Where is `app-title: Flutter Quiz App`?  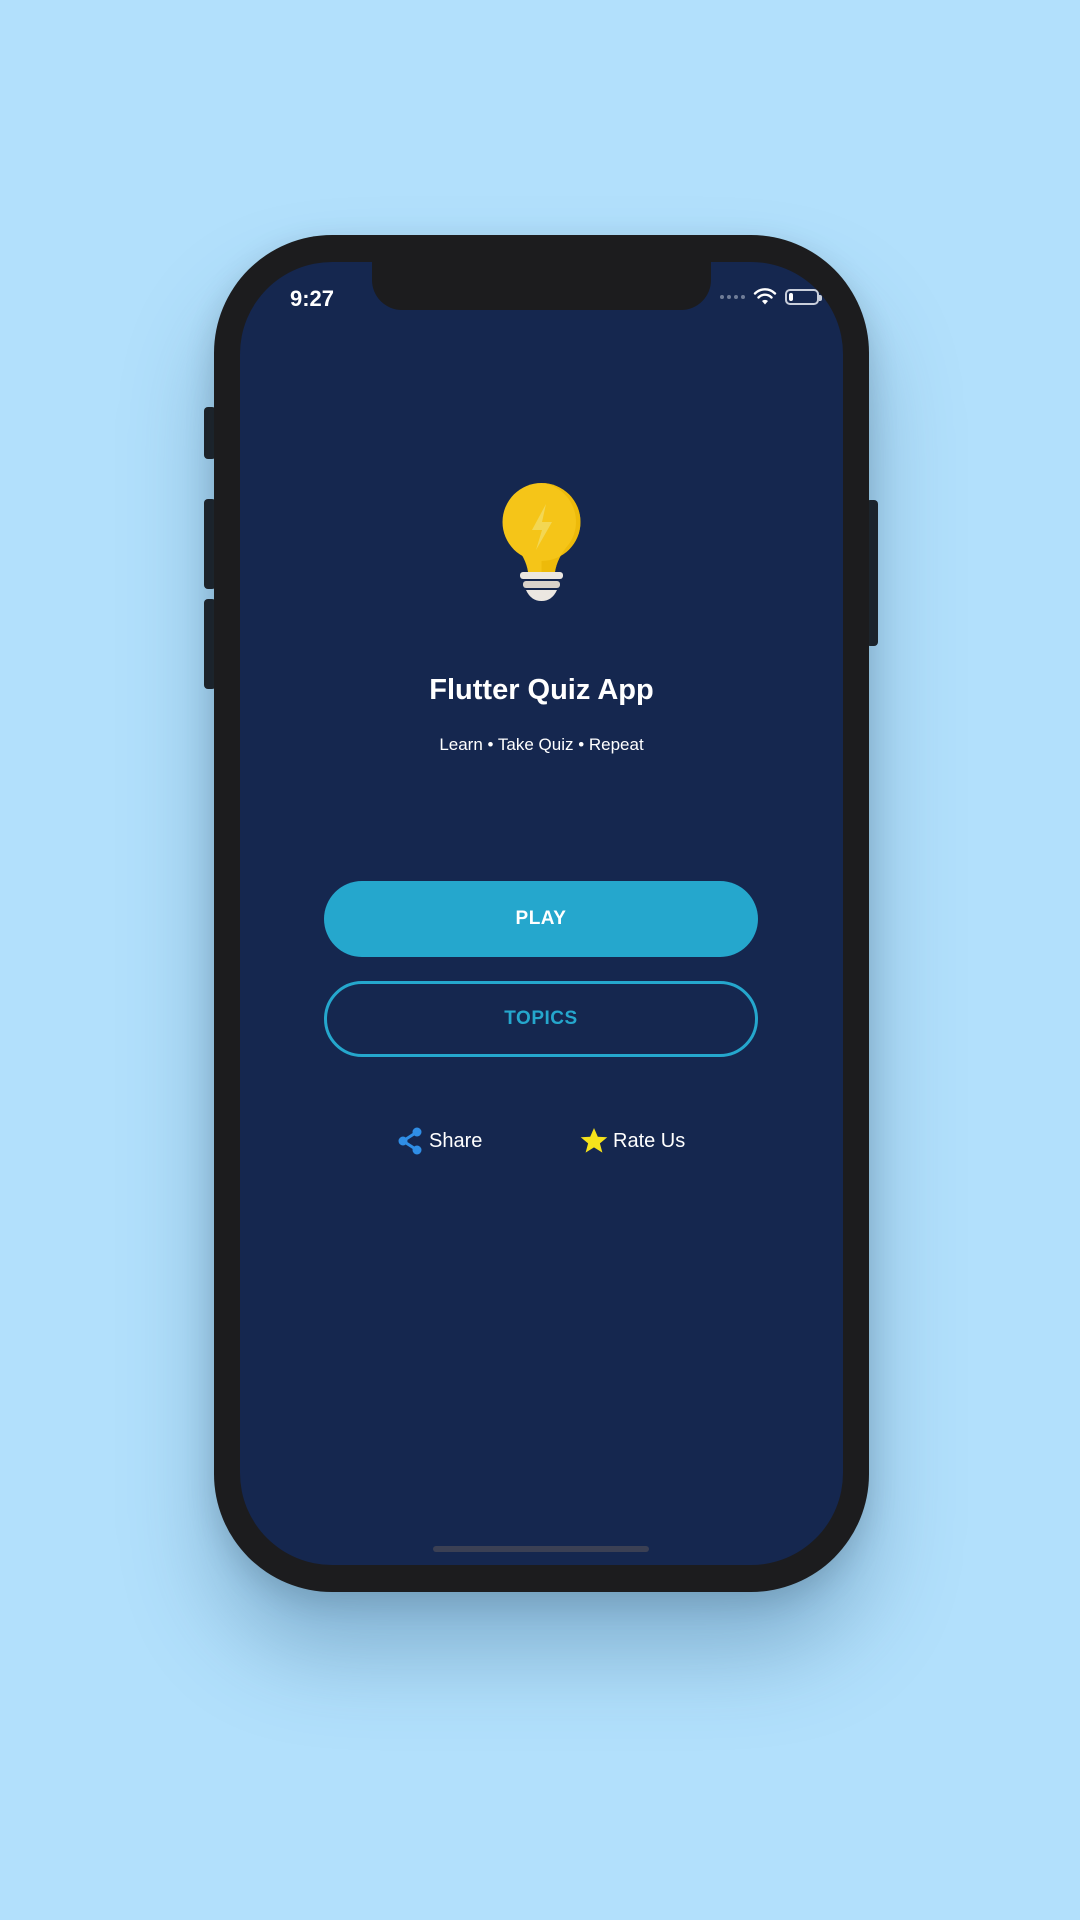
app-title: Flutter Quiz App is located at coordinates (541, 690).